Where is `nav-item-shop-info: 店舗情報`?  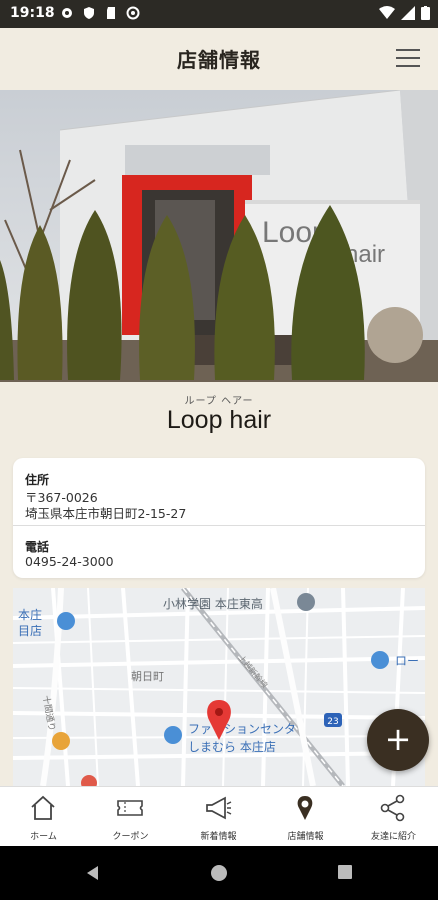 nav-item-shop-info: 店舗情報 is located at coordinates (305, 817).